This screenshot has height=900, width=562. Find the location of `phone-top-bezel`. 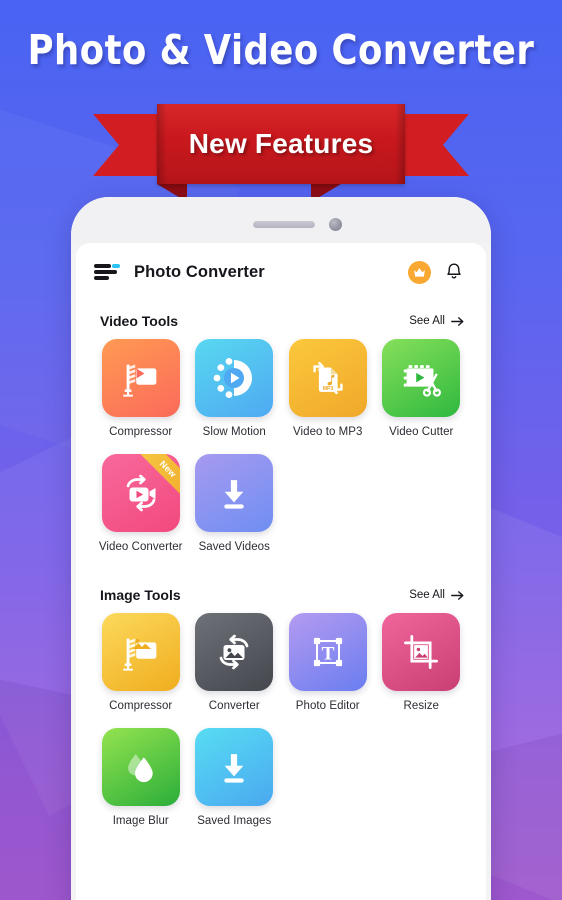

phone-top-bezel is located at coordinates (281, 220).